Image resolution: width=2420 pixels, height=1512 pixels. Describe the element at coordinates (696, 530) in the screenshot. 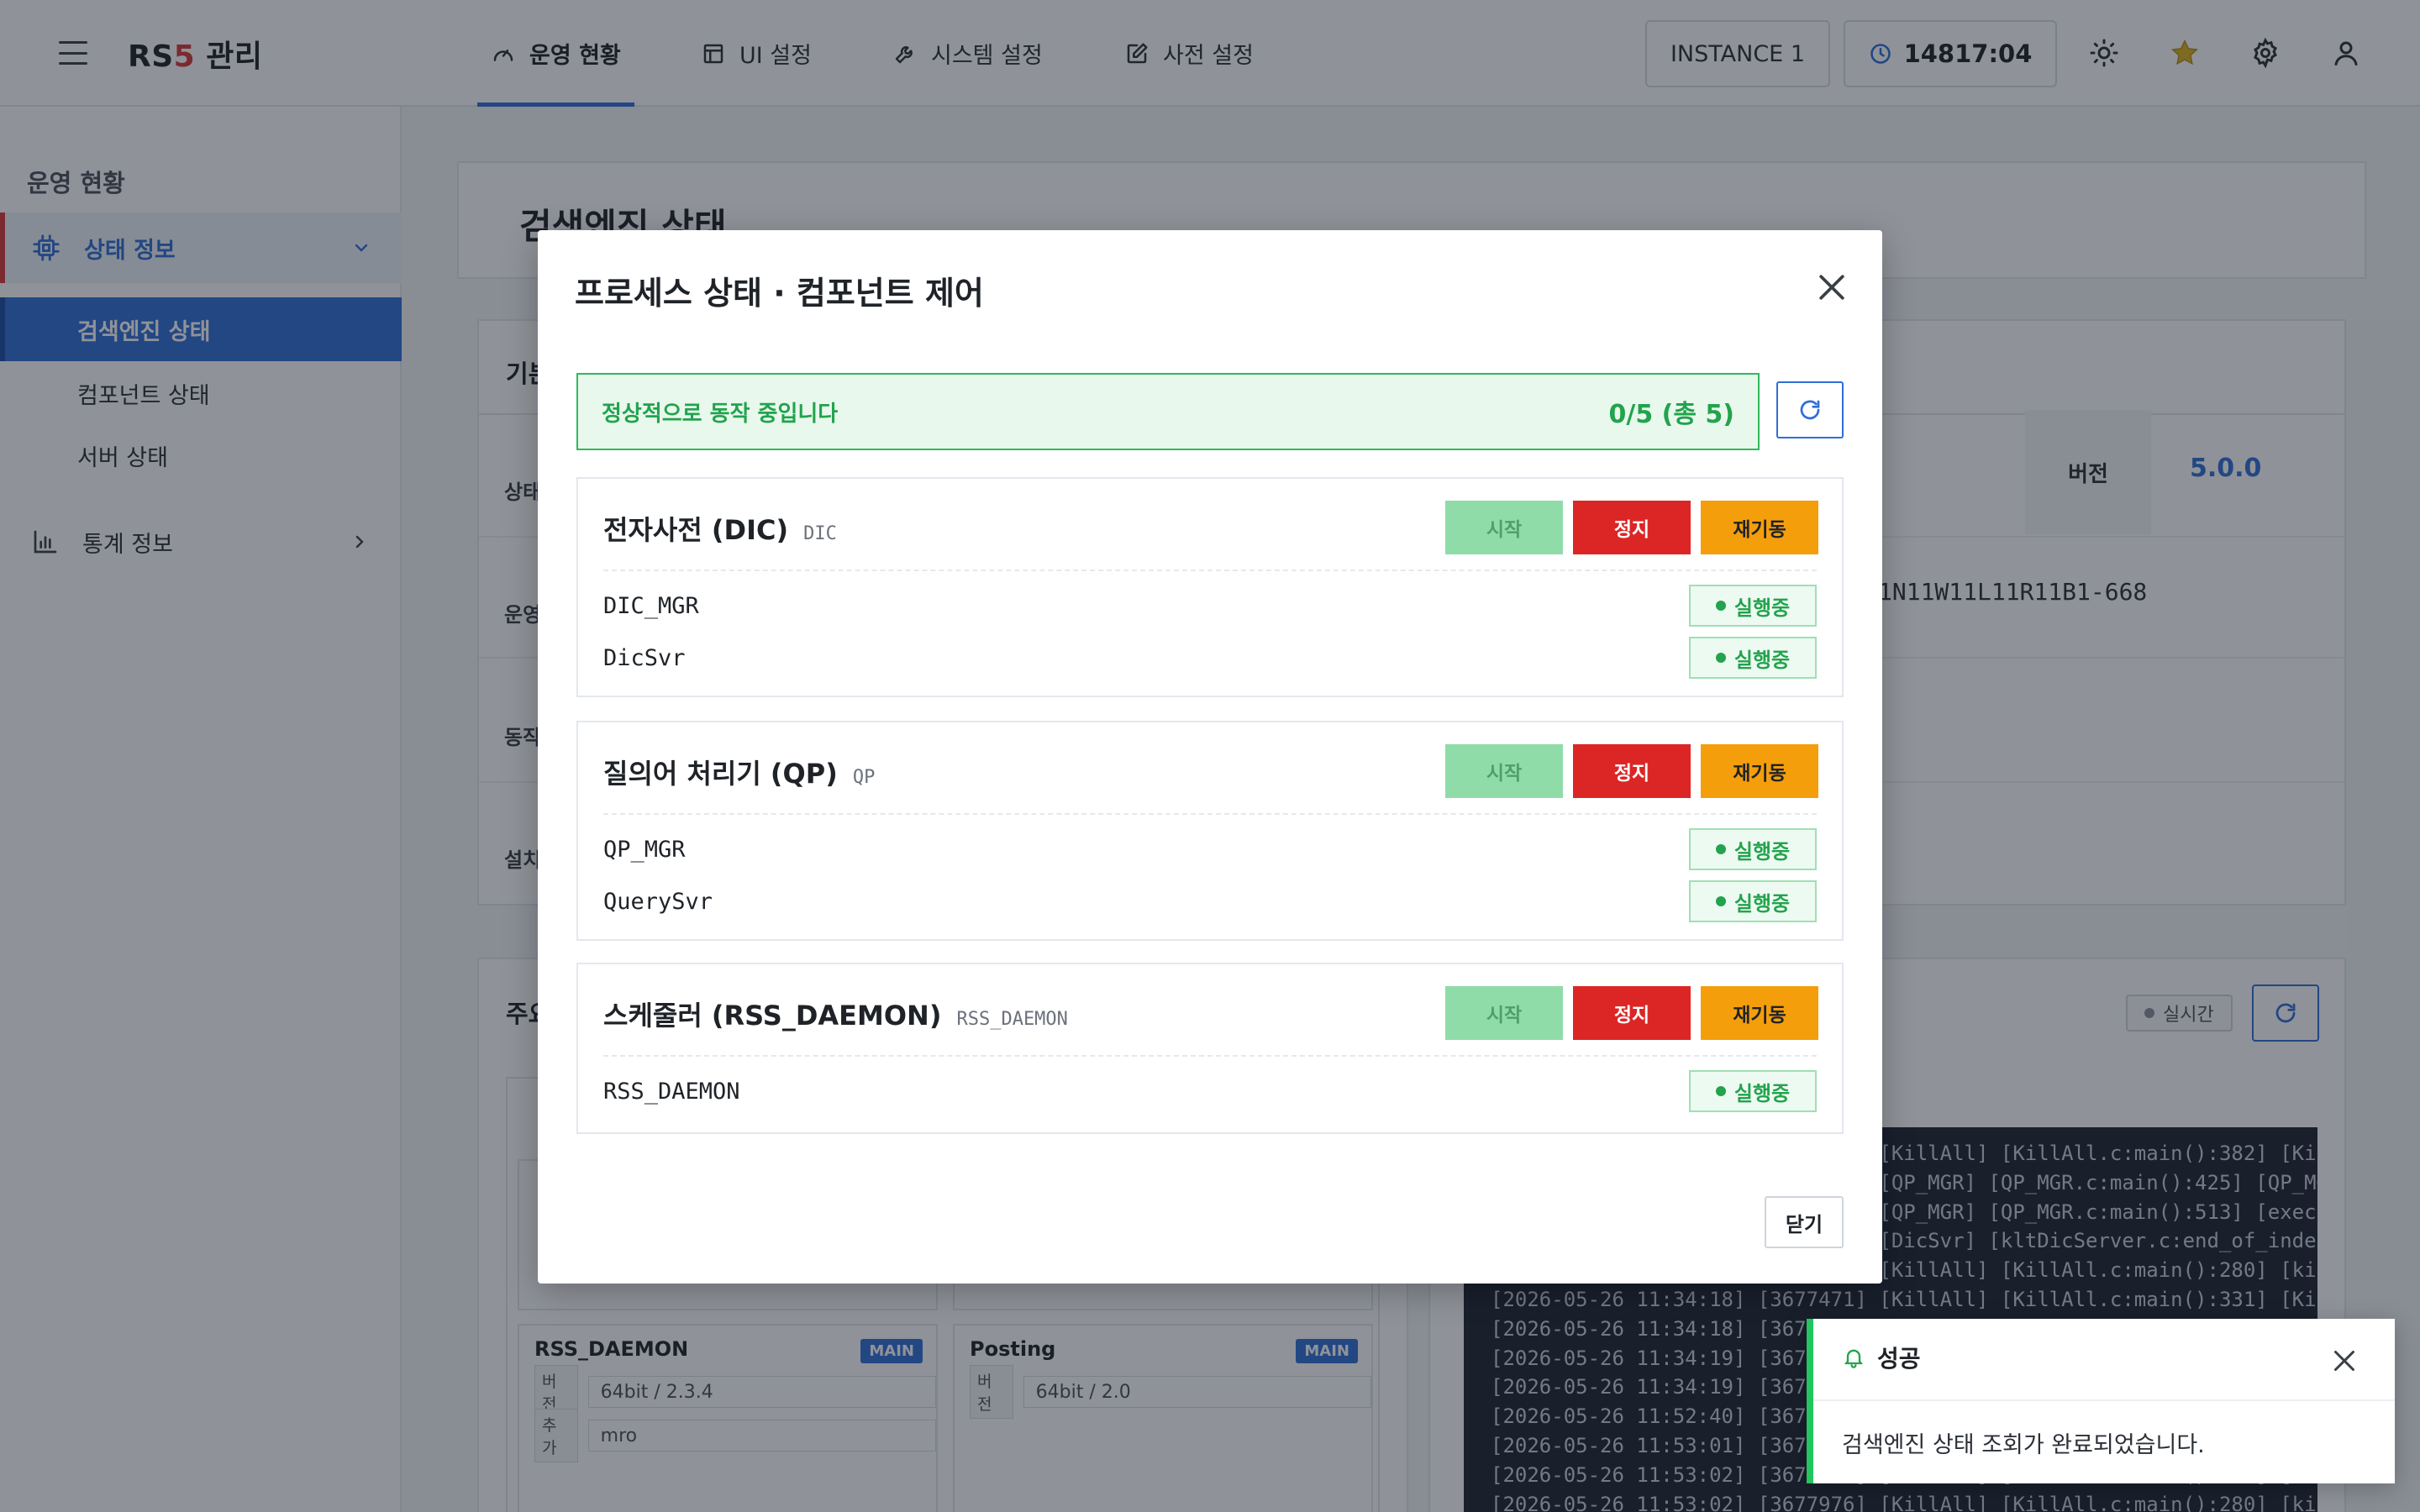

I see `process-group-name: 전자사전 (DIC)` at that location.